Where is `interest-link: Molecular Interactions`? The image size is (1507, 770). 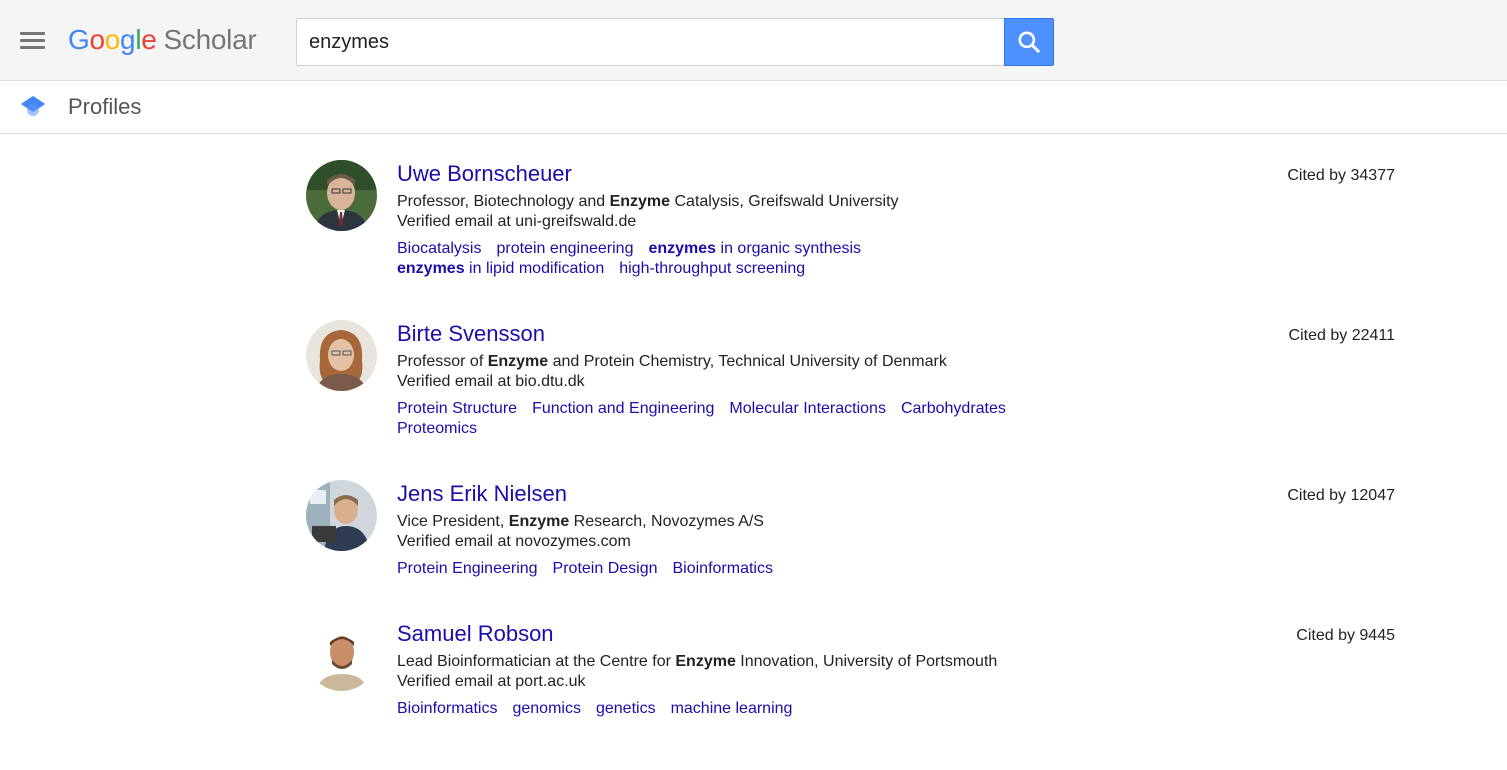 interest-link: Molecular Interactions is located at coordinates (807, 408).